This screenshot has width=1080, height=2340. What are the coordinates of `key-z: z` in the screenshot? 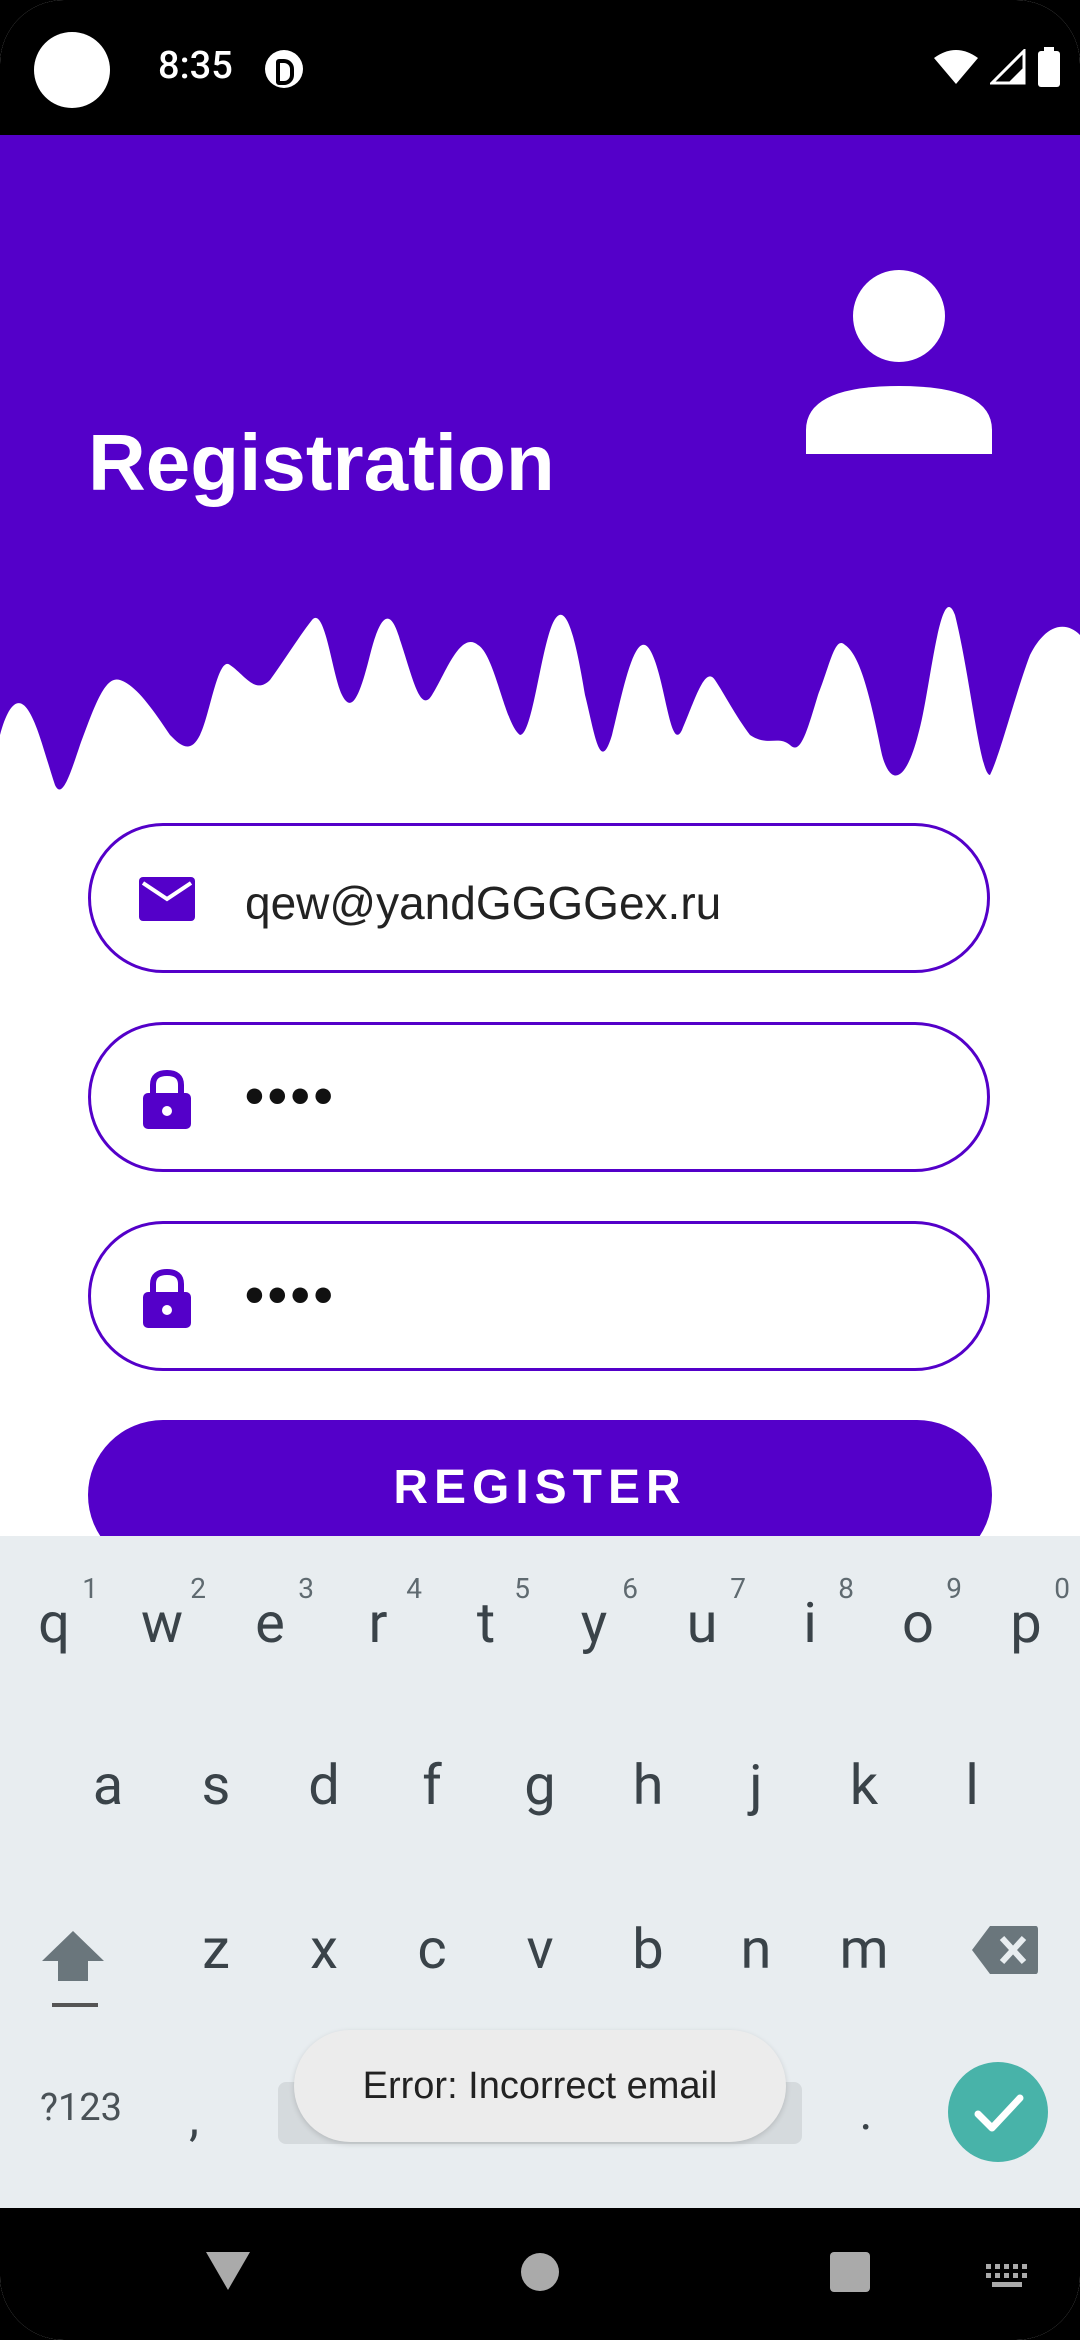 It's located at (216, 1949).